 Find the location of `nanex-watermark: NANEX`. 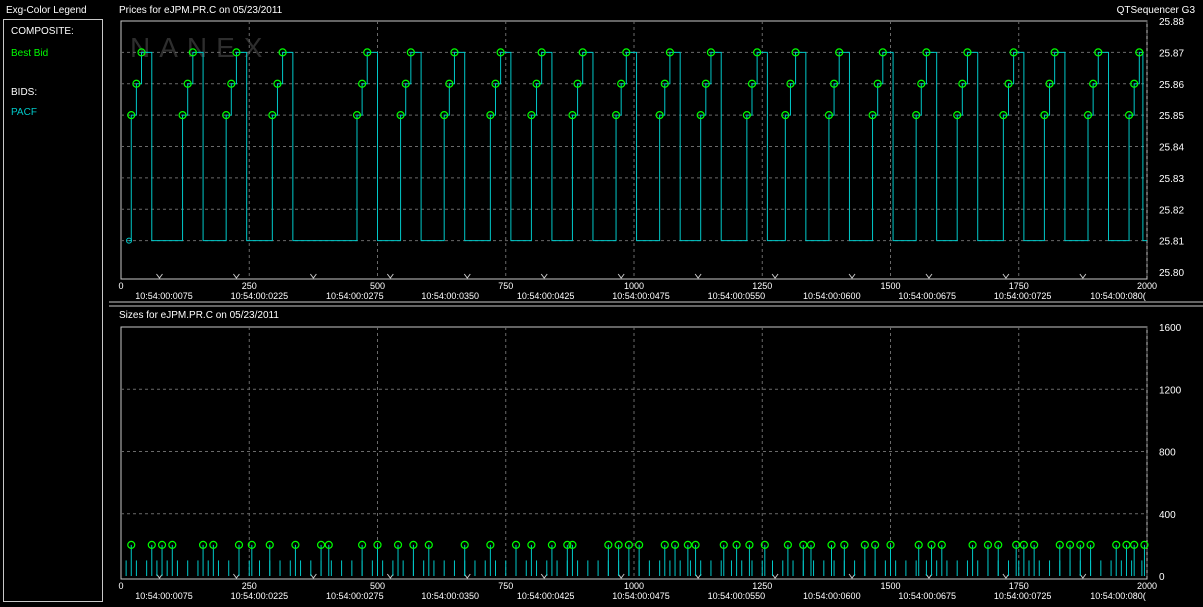

nanex-watermark: NANEX is located at coordinates (200, 47).